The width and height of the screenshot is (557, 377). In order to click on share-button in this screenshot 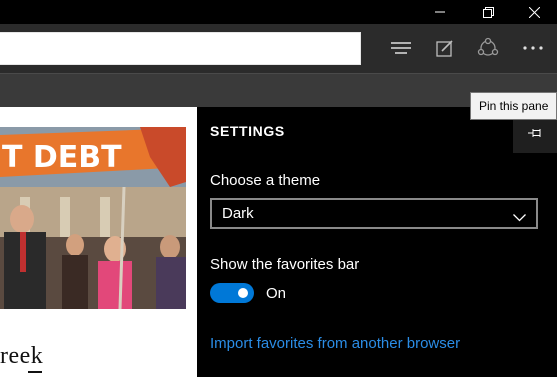, I will do `click(488, 48)`.